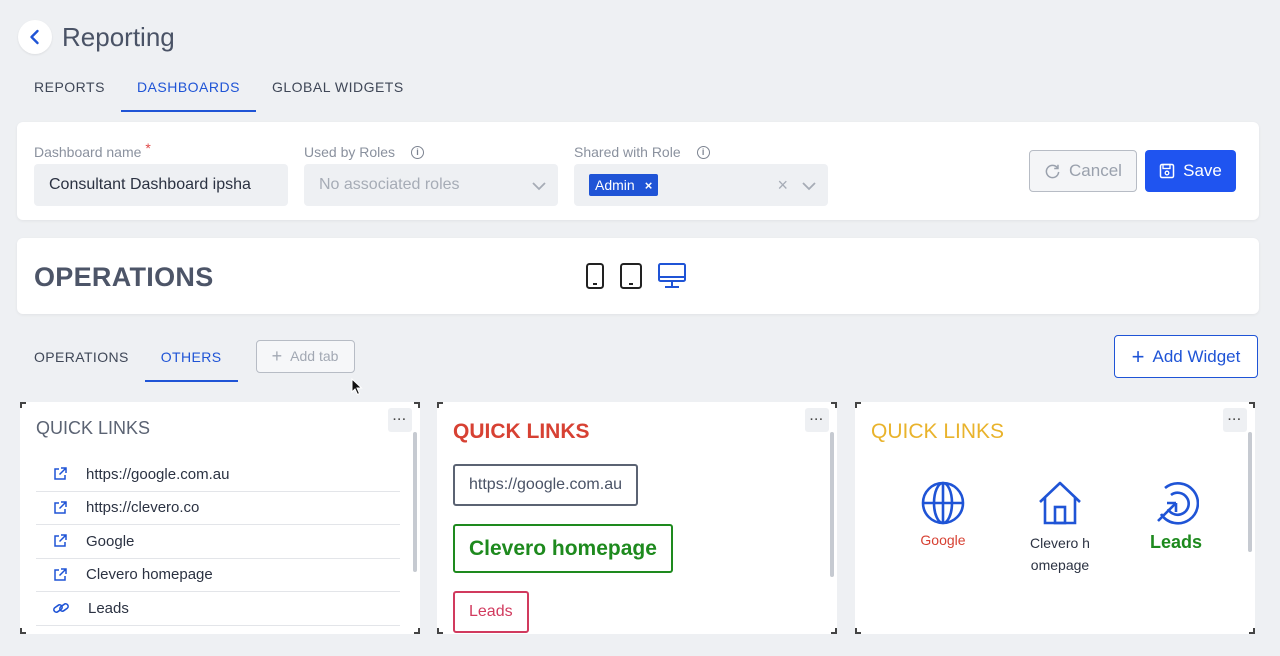 This screenshot has width=1280, height=656. I want to click on list-item: Google, so click(218, 542).